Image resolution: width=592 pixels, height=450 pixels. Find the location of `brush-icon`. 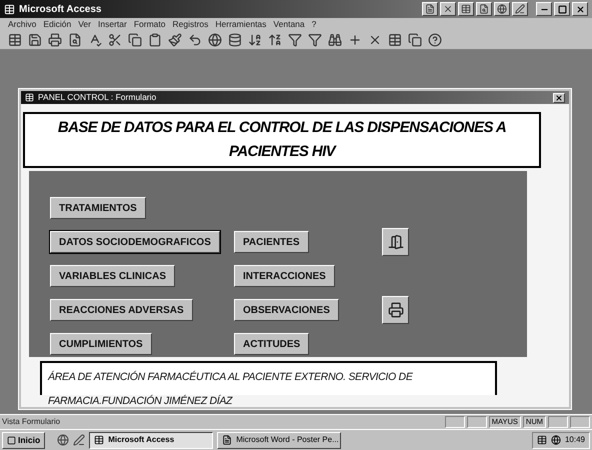

brush-icon is located at coordinates (175, 39).